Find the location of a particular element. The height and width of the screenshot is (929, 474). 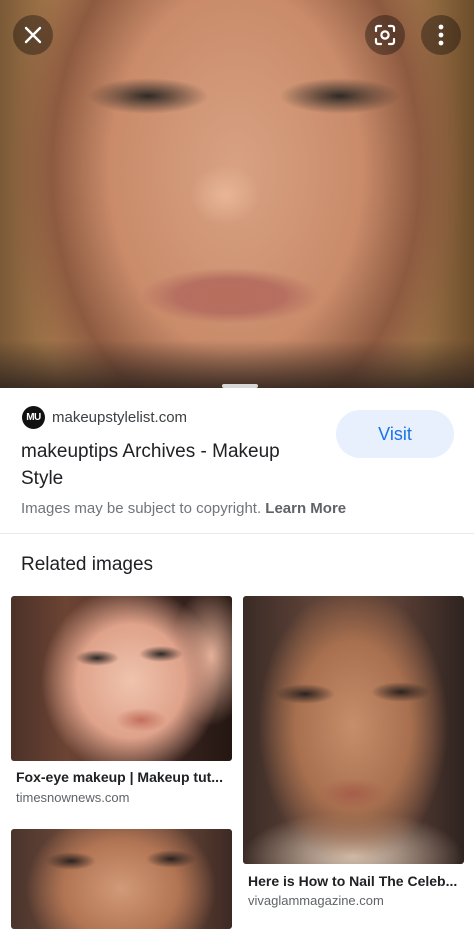

related-images-heading: Related images is located at coordinates (87, 564).